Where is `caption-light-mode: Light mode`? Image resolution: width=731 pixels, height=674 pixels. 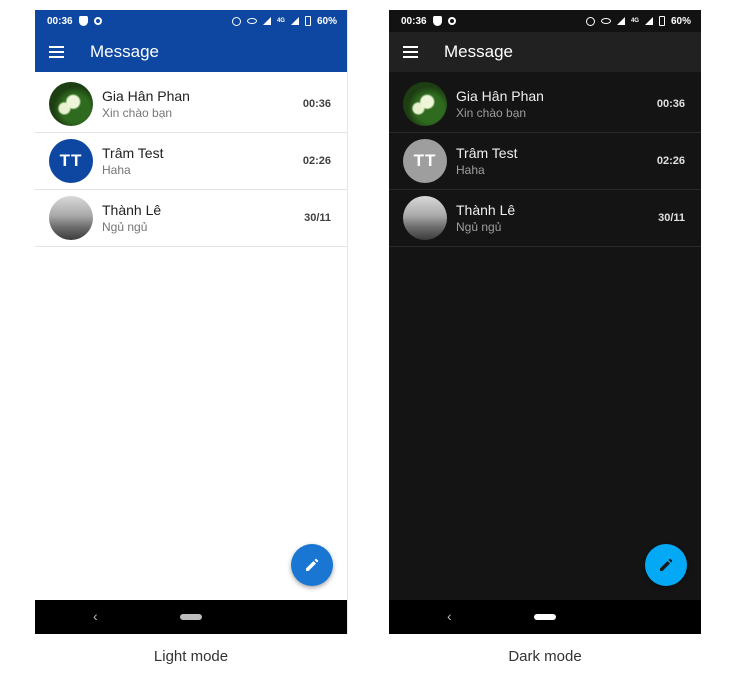
caption-light-mode: Light mode is located at coordinates (191, 656).